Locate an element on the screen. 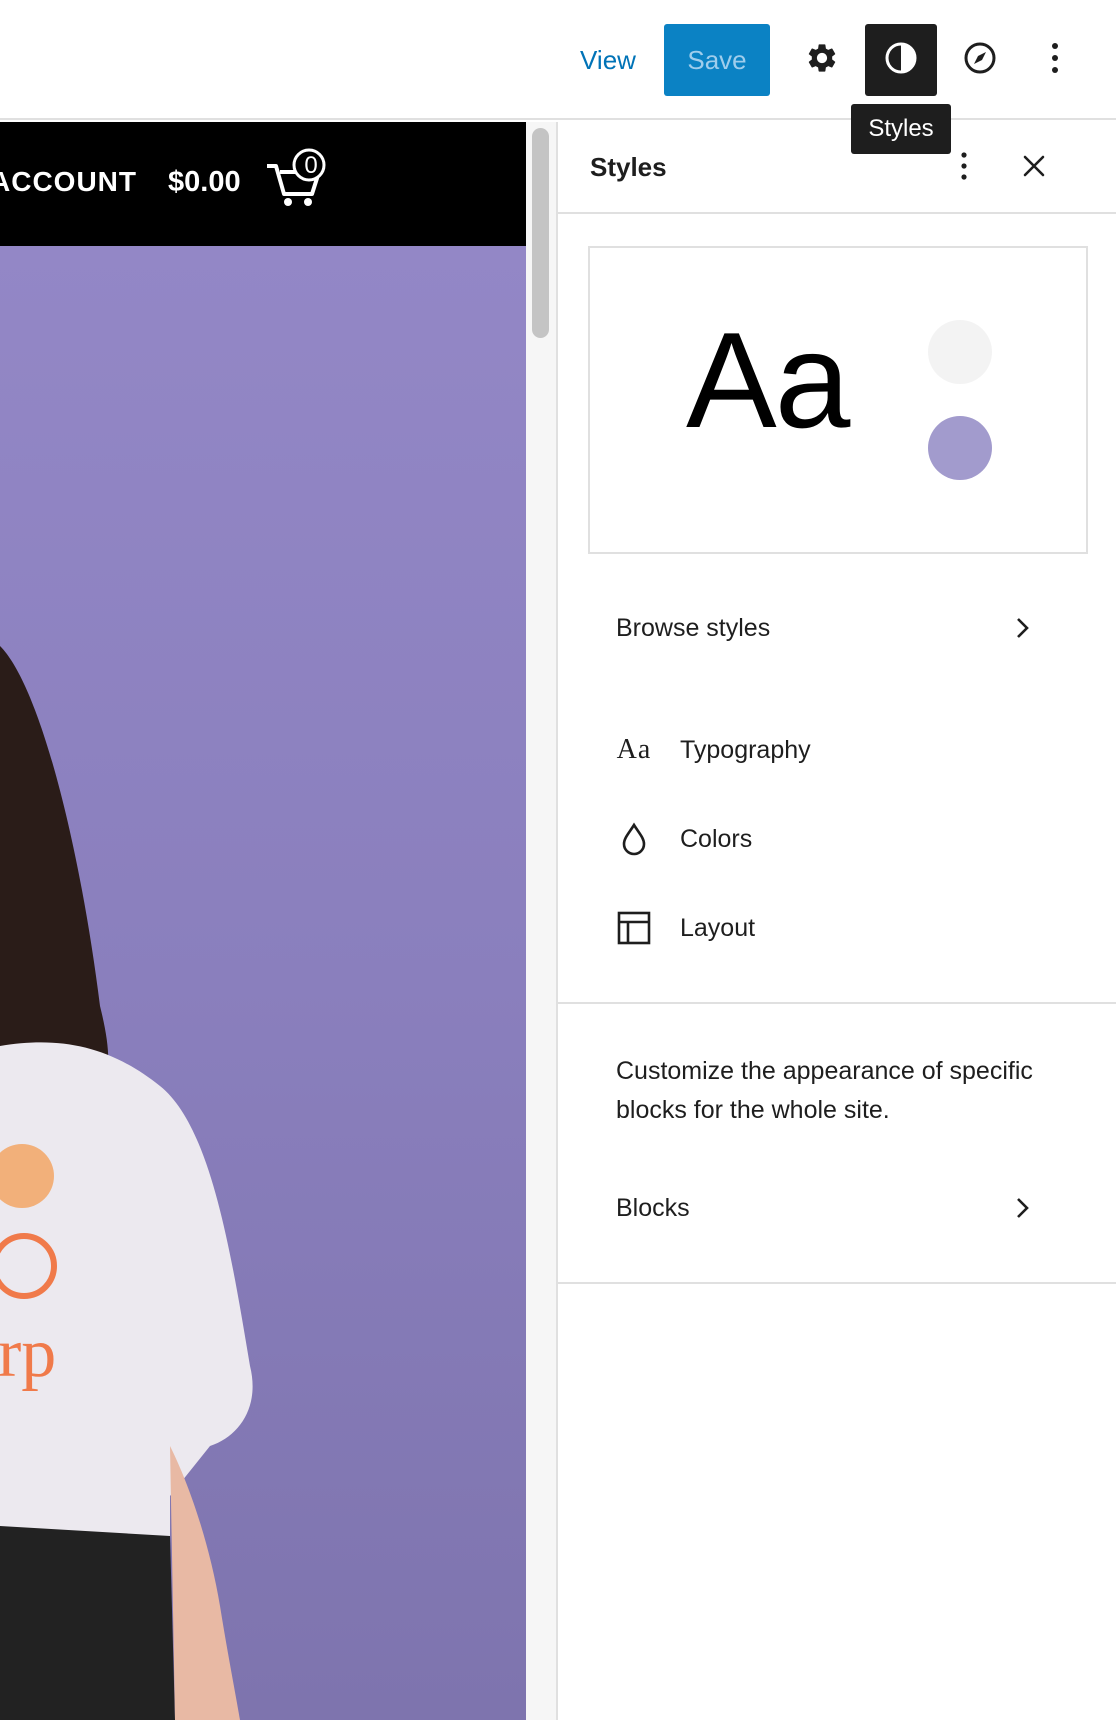 The image size is (1116, 1720). sidebar-header: Styles is located at coordinates (837, 168).